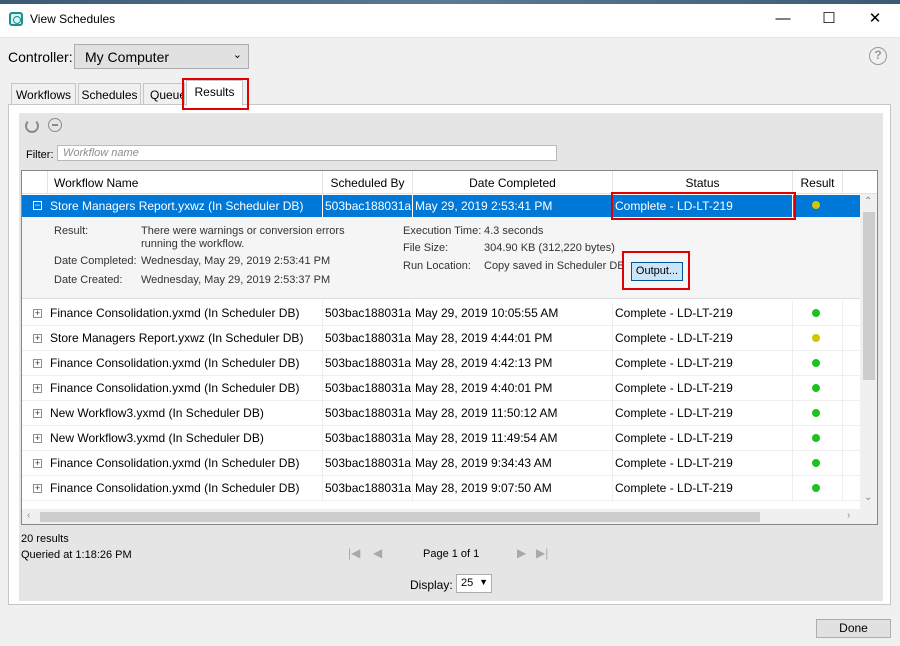 This screenshot has height=646, width=900. Describe the element at coordinates (45, 539) in the screenshot. I see `results-count: 20 results` at that location.